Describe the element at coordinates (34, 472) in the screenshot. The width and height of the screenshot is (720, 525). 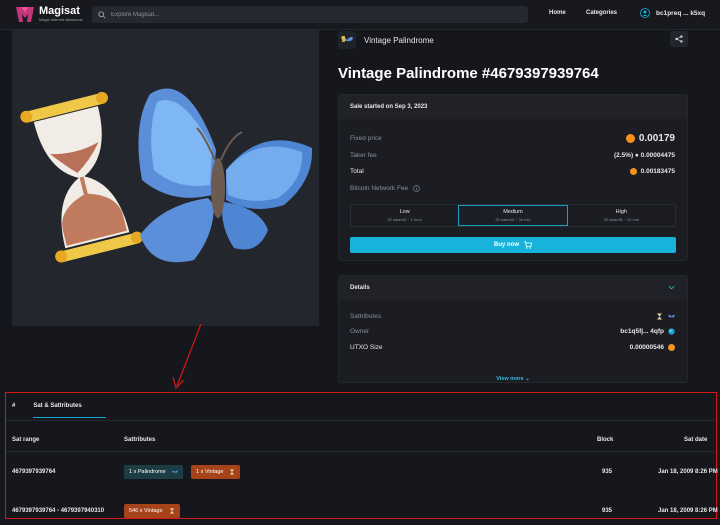
I see `row1-sat-range: 4679397939764` at that location.